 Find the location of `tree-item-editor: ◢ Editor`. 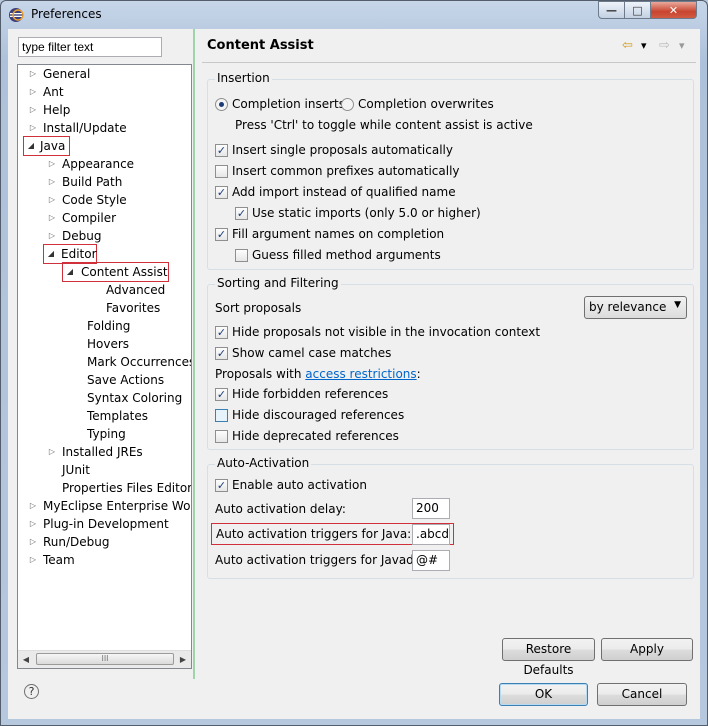

tree-item-editor: ◢ Editor is located at coordinates (70, 254).